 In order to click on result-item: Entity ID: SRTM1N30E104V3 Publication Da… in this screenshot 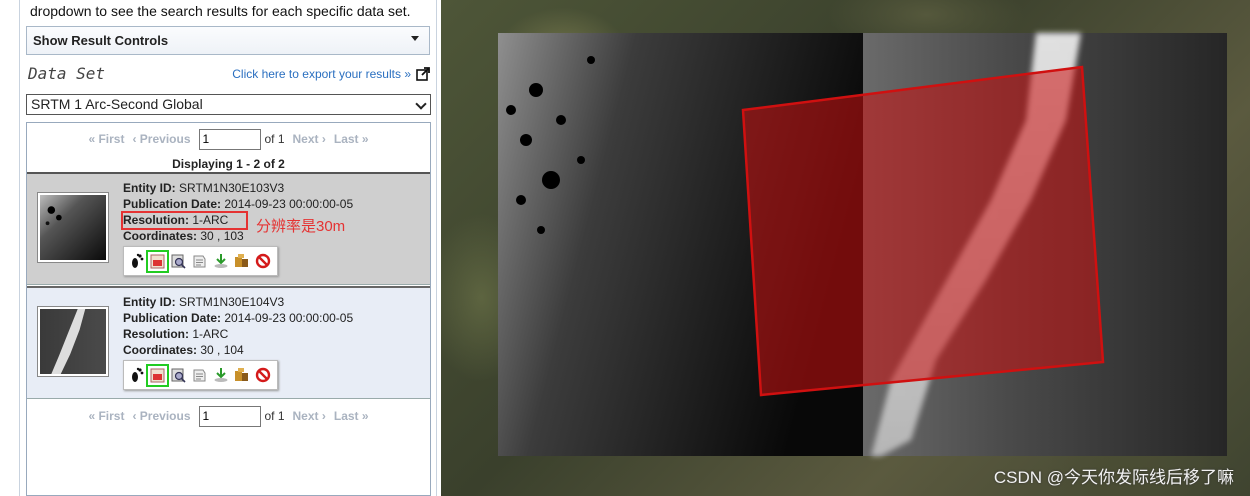, I will do `click(228, 342)`.